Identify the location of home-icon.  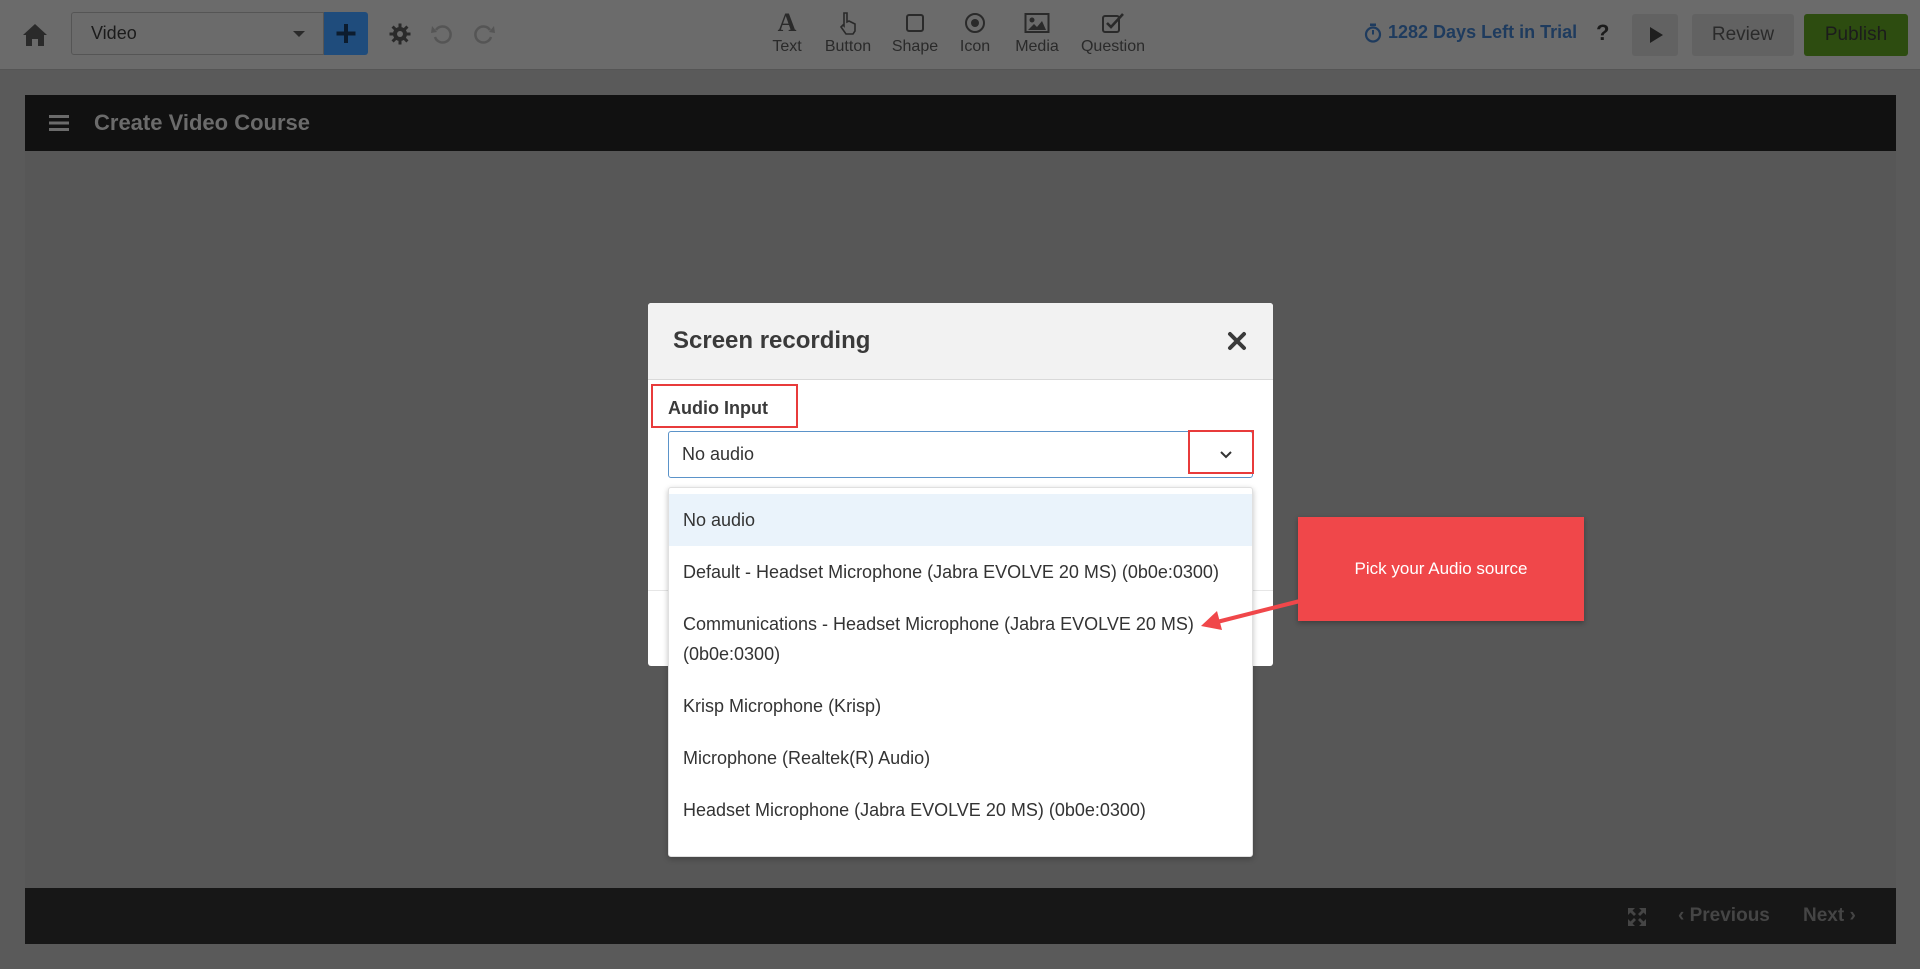
(35, 35).